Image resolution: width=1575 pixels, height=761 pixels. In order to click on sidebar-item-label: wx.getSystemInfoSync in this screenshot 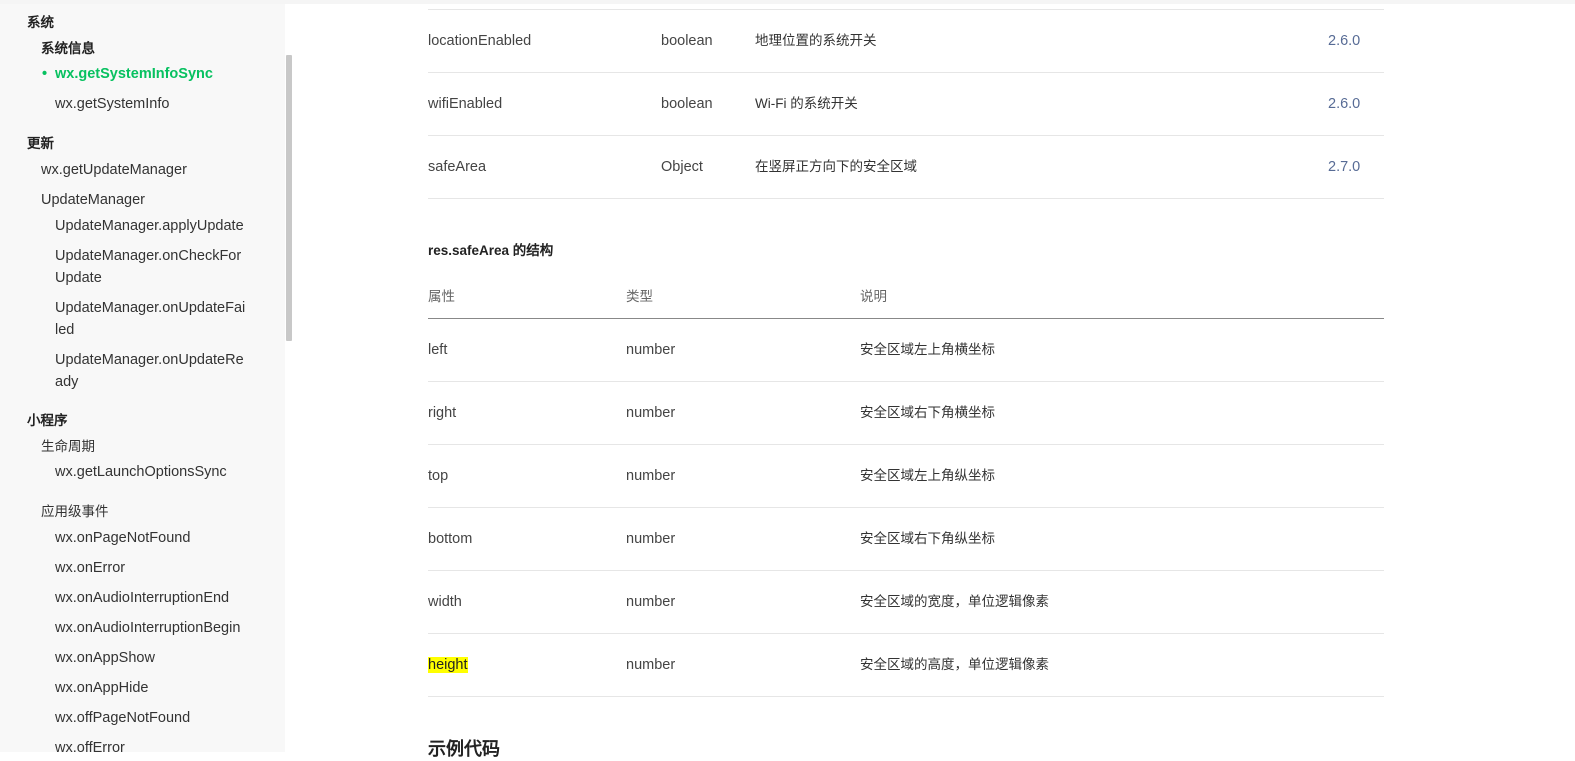, I will do `click(134, 74)`.